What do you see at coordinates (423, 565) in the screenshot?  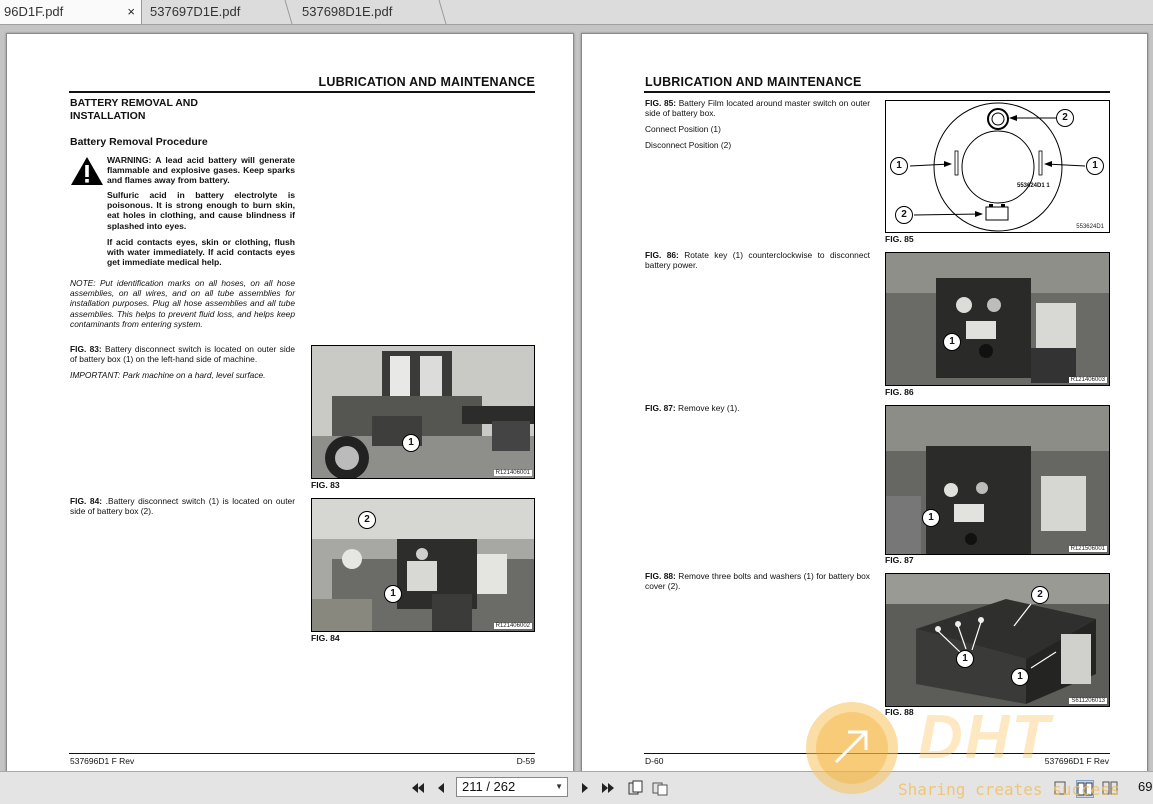 I see `figure-84-image: 2 1 R121406002` at bounding box center [423, 565].